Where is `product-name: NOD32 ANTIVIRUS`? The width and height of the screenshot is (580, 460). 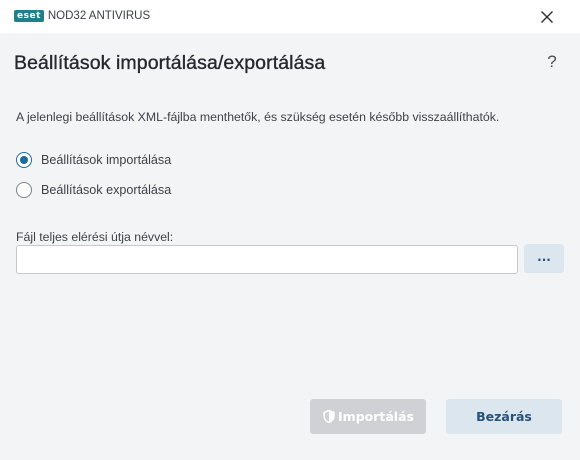
product-name: NOD32 ANTIVIRUS is located at coordinates (99, 16).